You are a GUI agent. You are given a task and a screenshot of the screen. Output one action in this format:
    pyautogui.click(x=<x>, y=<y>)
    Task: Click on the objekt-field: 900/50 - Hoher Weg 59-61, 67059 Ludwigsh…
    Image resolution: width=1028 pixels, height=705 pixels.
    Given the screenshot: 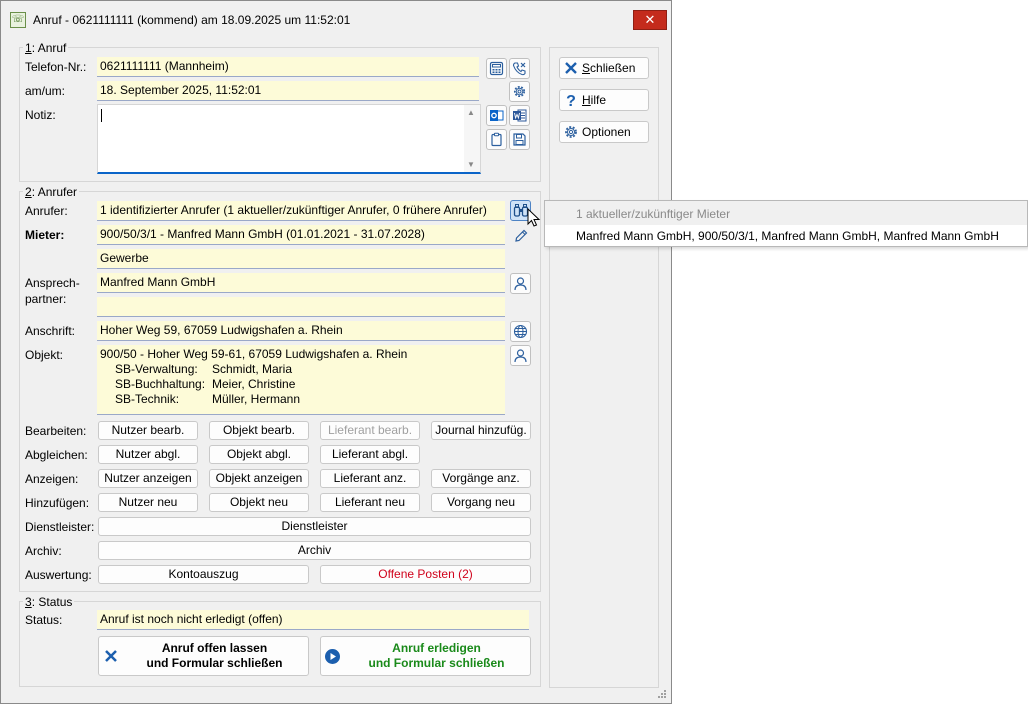 What is the action you would take?
    pyautogui.click(x=301, y=380)
    